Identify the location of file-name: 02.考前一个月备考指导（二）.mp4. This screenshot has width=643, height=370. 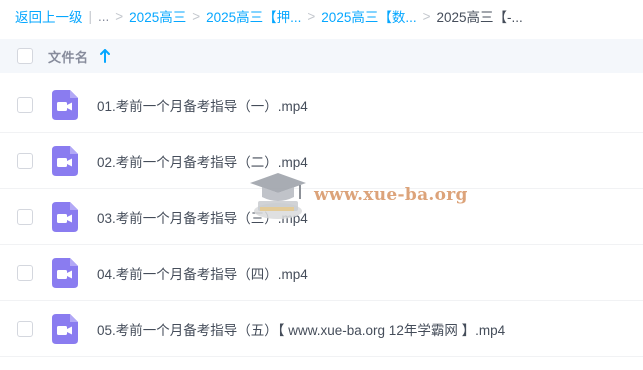
(202, 161).